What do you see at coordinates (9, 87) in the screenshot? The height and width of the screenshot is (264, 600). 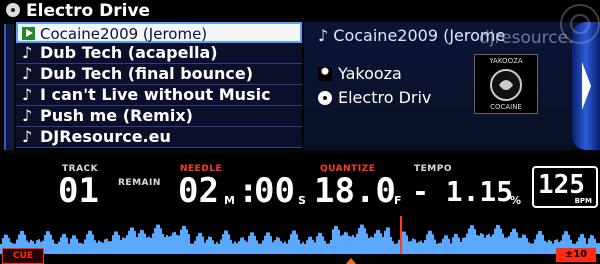 I see `list-scrollbar` at bounding box center [9, 87].